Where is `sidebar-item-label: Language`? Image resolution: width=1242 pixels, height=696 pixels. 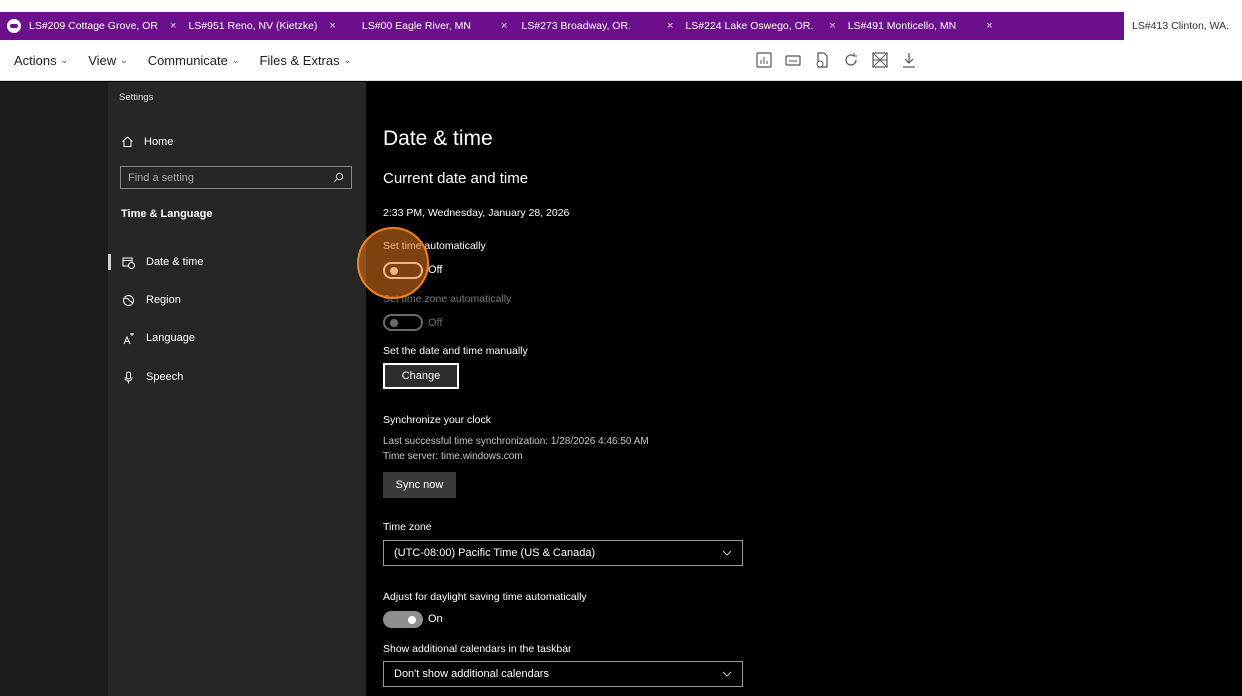
sidebar-item-label: Language is located at coordinates (170, 338).